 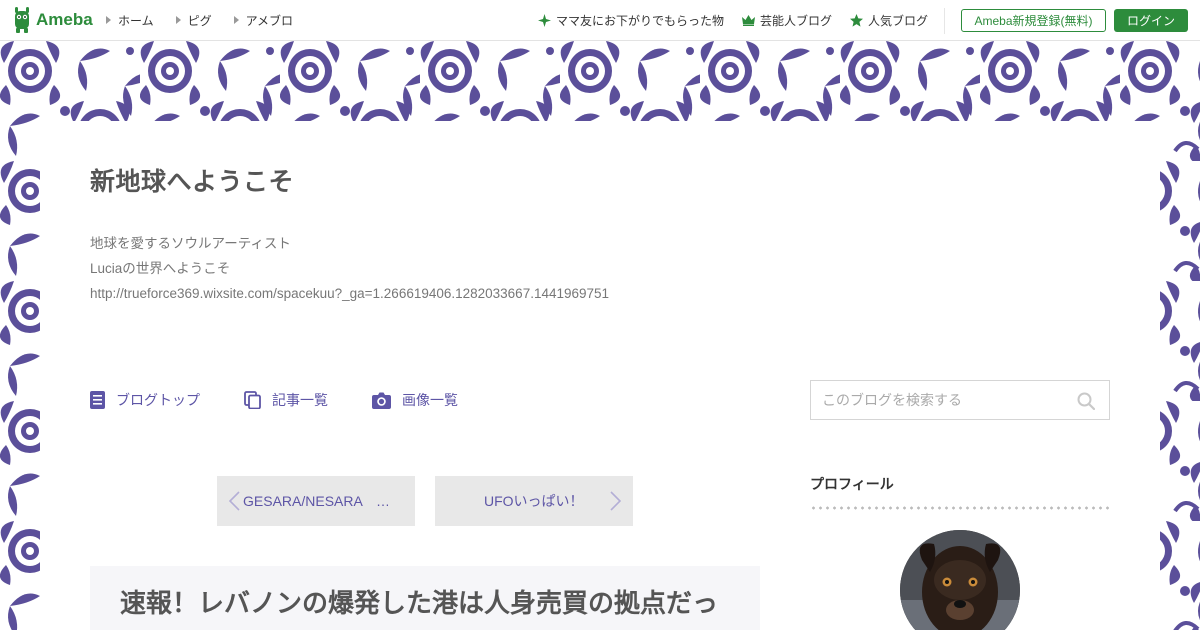 I want to click on blog-nav-label: 記事一覧, so click(x=300, y=400).